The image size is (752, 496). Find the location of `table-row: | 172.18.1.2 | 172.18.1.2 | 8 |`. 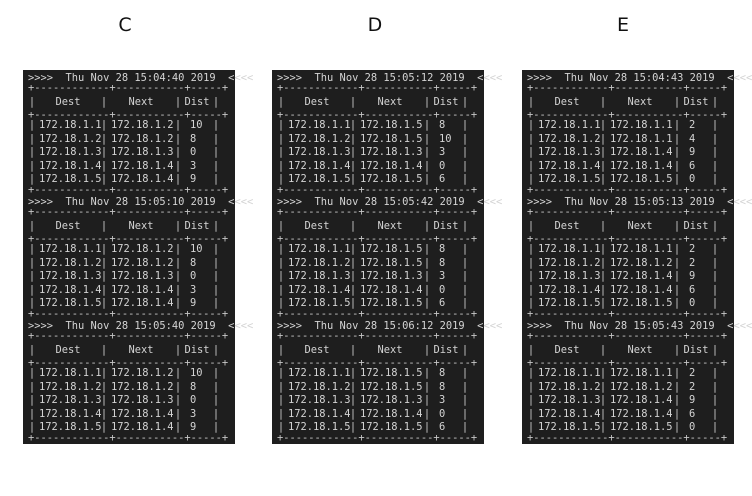

table-row: | 172.18.1.2 | 172.18.1.2 | 8 | is located at coordinates (124, 386).